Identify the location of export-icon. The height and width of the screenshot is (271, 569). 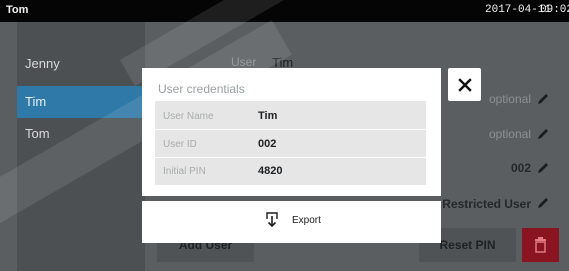
(272, 220).